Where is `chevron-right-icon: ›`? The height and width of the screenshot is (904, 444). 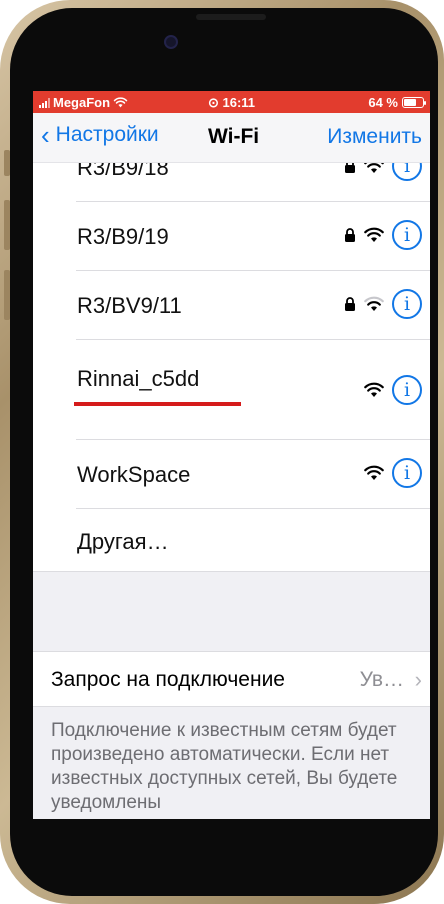
chevron-right-icon: › is located at coordinates (418, 679).